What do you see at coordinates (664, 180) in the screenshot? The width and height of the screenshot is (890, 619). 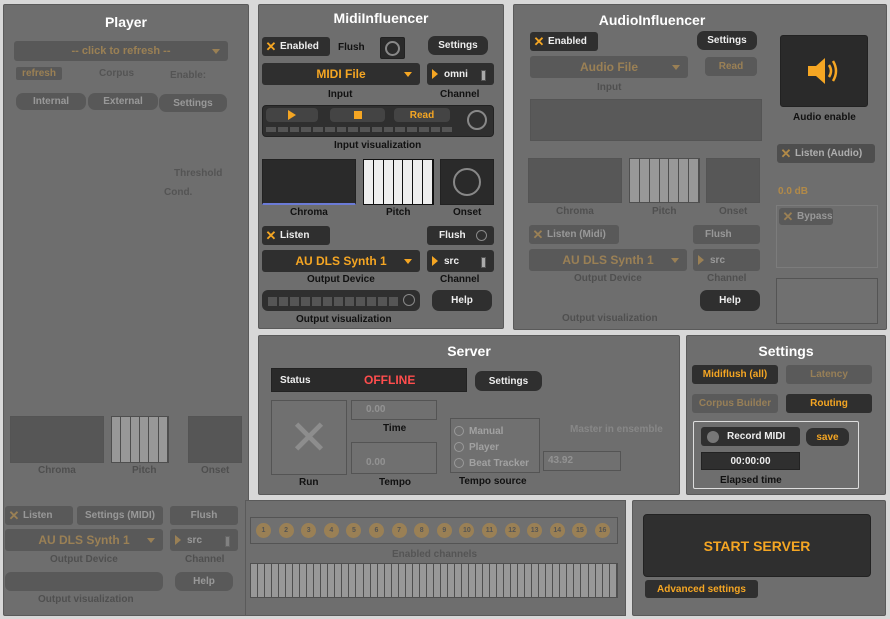 I see `audio-pitch-keys` at bounding box center [664, 180].